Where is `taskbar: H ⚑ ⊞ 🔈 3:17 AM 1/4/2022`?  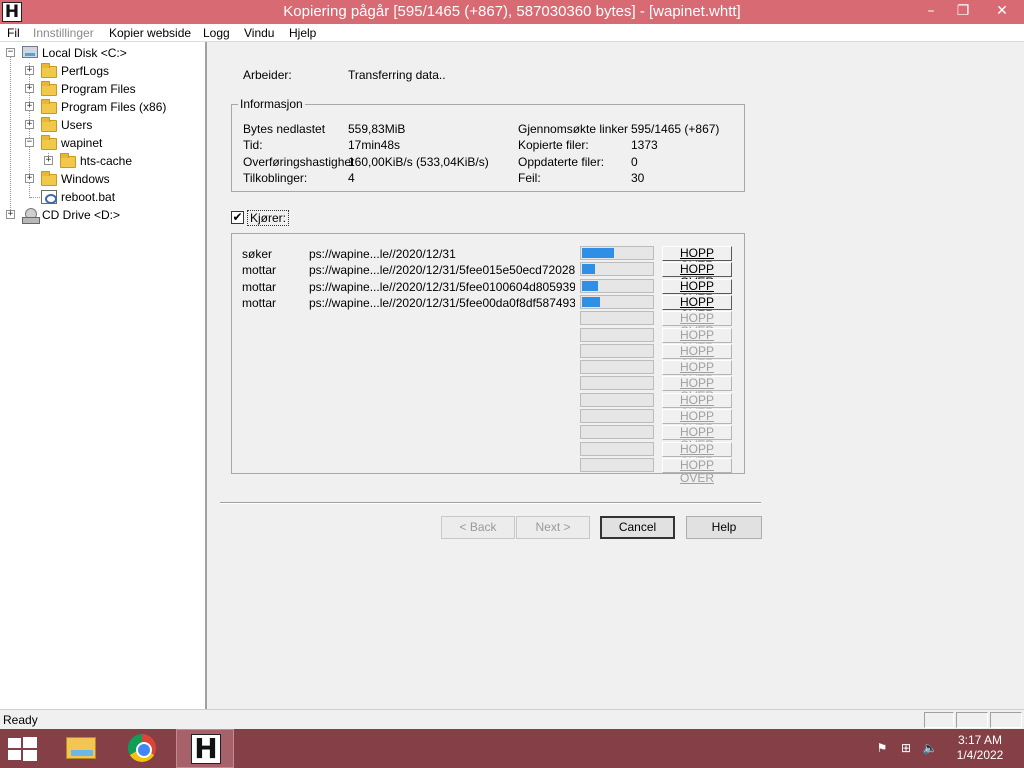
taskbar: H ⚑ ⊞ 🔈 3:17 AM 1/4/2022 is located at coordinates (512, 748).